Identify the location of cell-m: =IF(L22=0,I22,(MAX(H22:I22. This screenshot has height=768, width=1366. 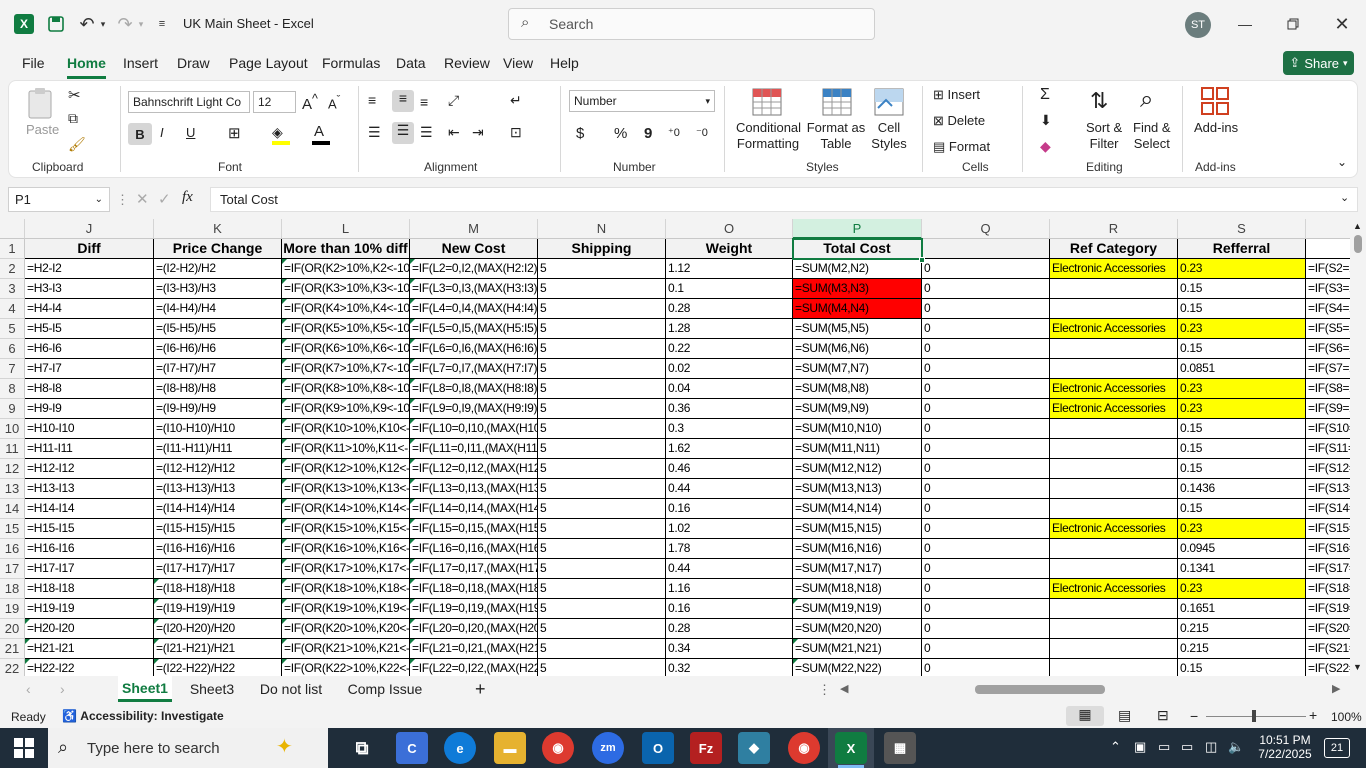
(474, 667).